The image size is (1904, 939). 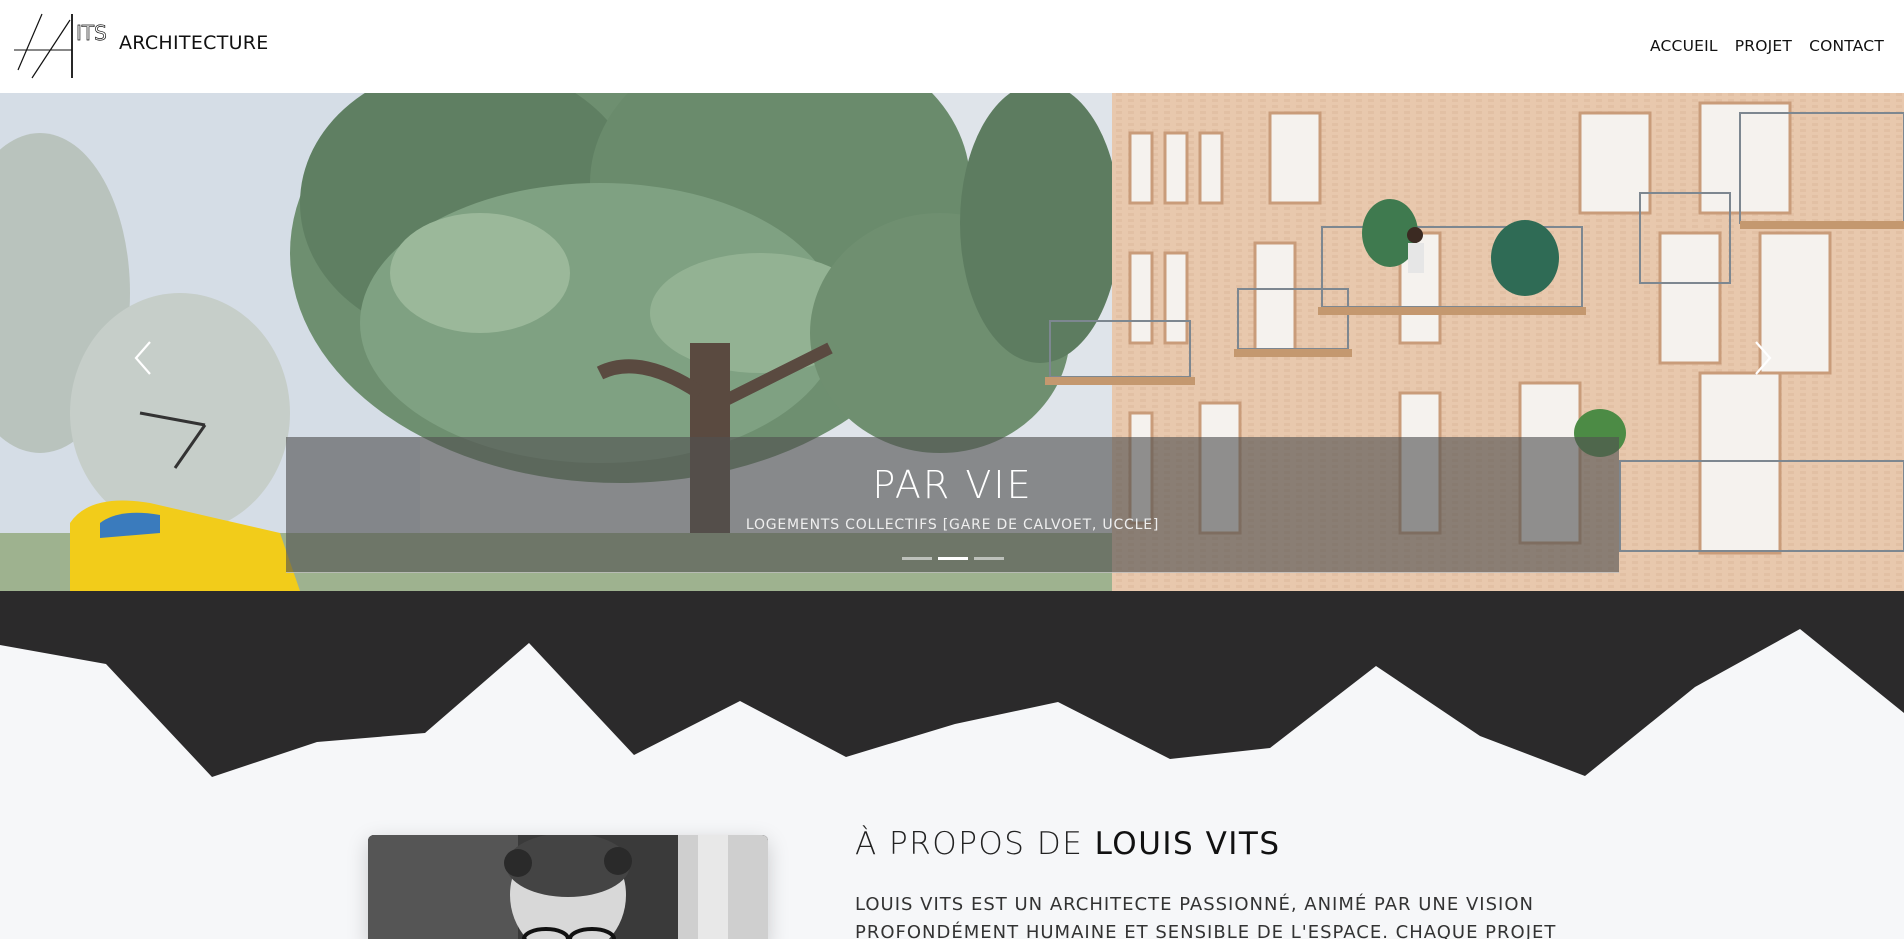 I want to click on nav-projet: PROJET, so click(x=1763, y=46).